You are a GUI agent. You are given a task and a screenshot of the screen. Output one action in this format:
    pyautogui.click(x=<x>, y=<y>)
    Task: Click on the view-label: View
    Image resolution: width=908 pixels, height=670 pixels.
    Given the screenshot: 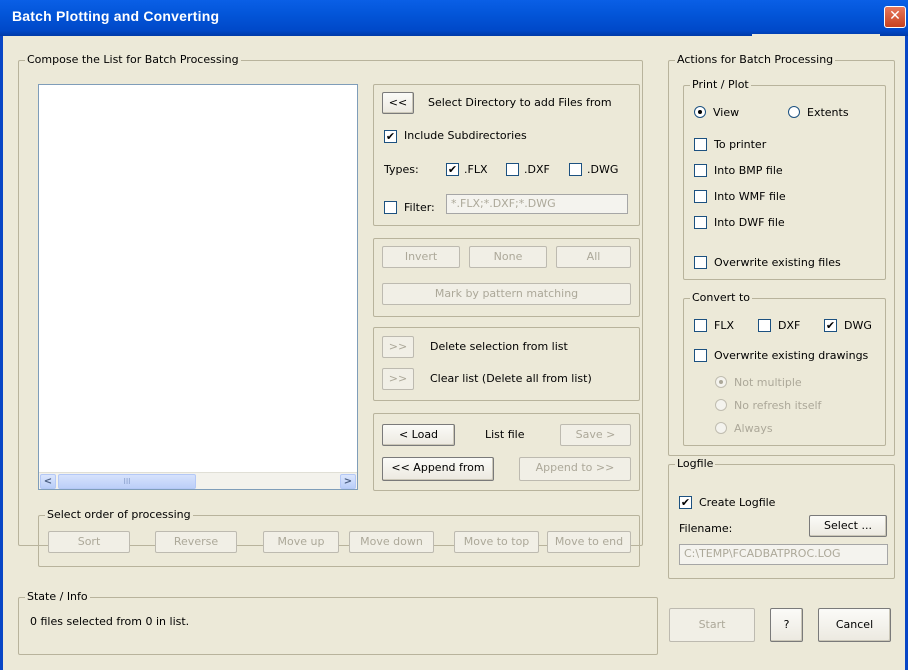 What is the action you would take?
    pyautogui.click(x=726, y=112)
    